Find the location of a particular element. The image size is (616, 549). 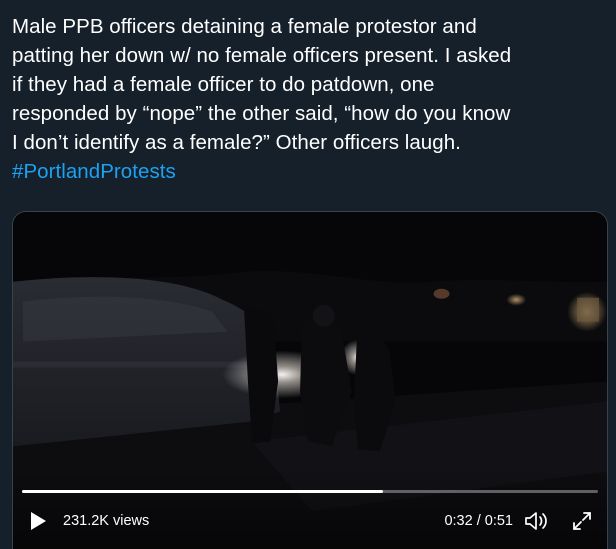

fullscreen-icon is located at coordinates (582, 521).